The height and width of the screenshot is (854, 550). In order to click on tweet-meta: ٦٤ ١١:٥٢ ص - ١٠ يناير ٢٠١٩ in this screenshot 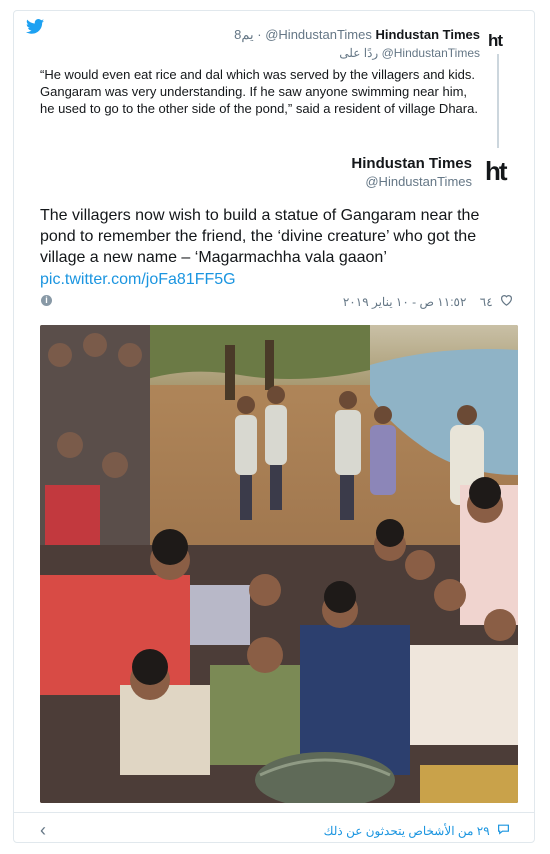, I will do `click(428, 301)`.